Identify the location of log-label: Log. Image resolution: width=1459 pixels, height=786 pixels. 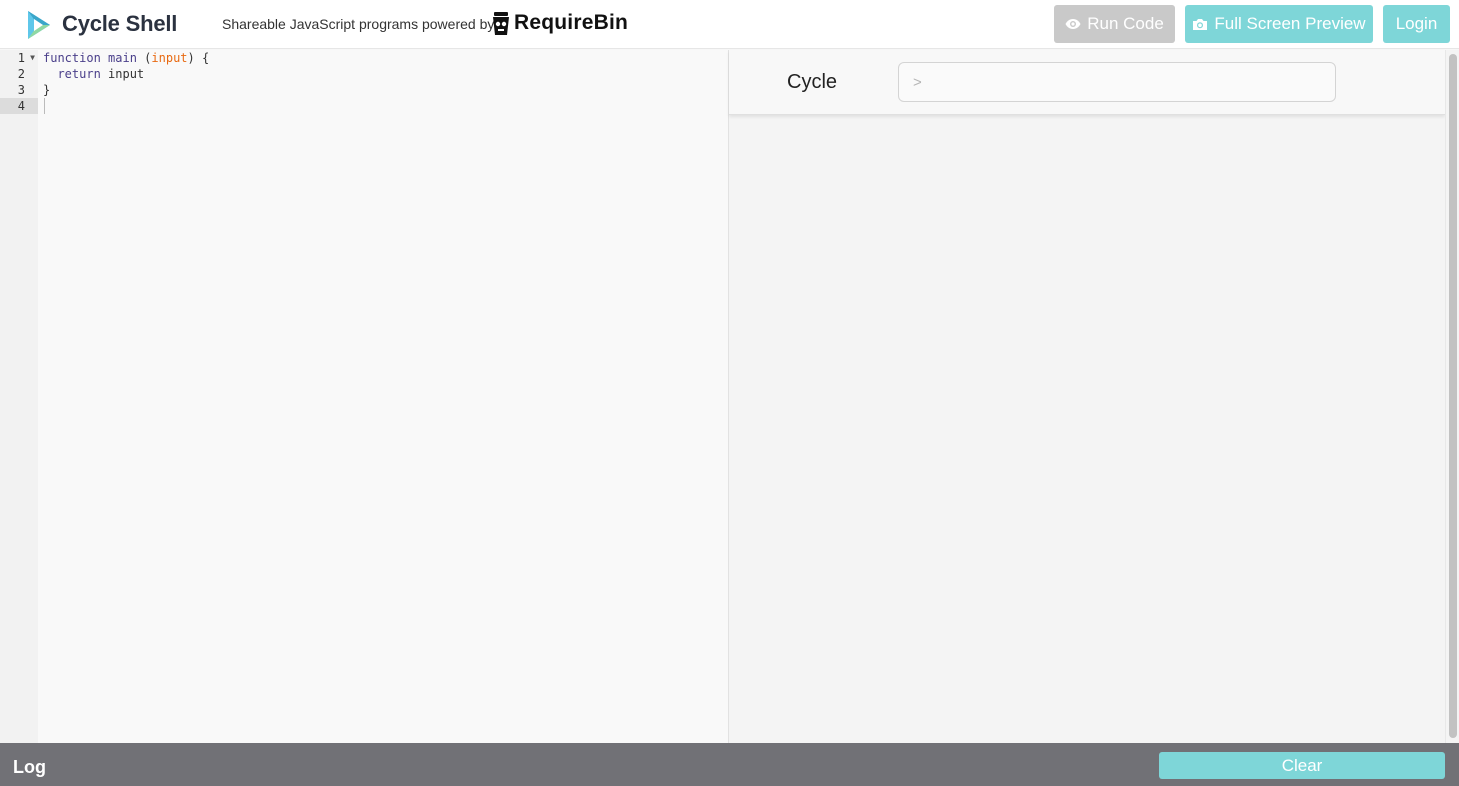
(29, 767).